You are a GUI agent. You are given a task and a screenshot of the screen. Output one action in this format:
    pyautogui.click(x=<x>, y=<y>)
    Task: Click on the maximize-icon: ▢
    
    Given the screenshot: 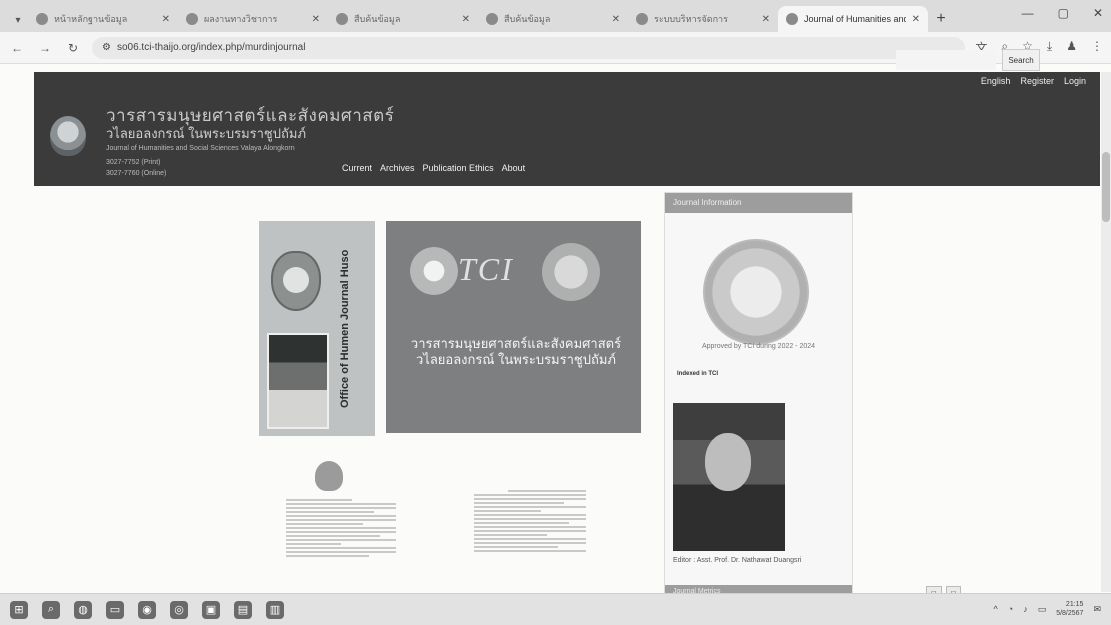 What is the action you would take?
    pyautogui.click(x=1063, y=13)
    